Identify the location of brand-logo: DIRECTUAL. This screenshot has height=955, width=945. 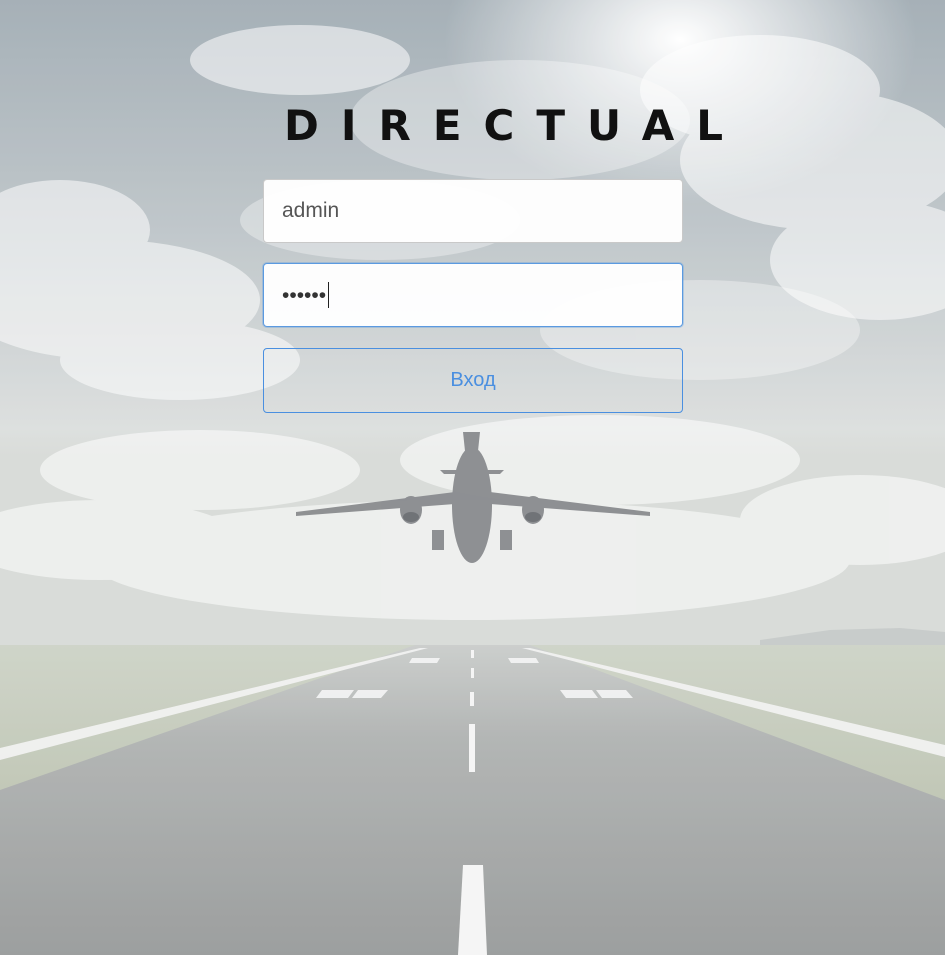
(515, 125).